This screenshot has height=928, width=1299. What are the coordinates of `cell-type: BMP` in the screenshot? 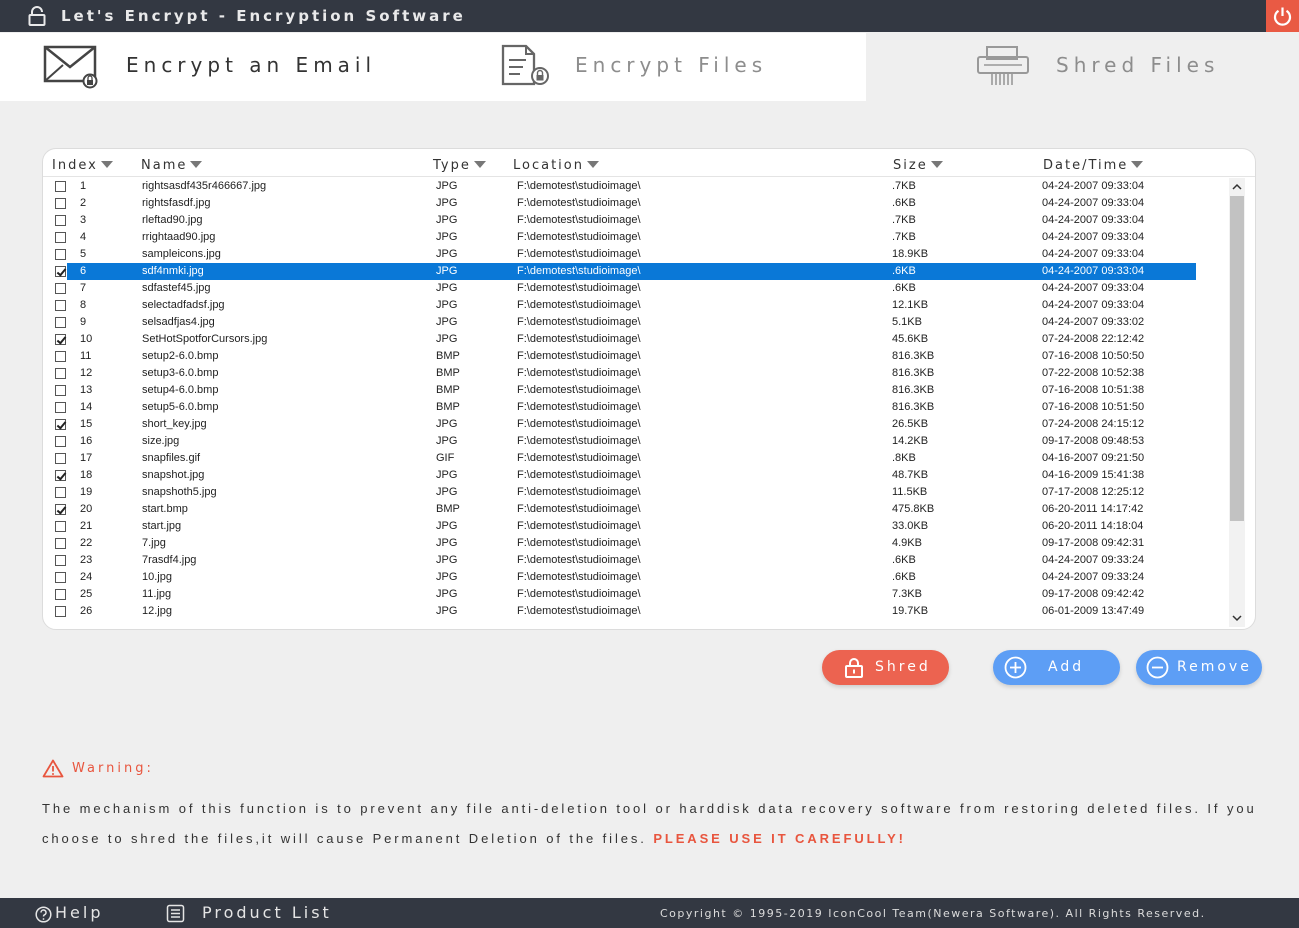 It's located at (448, 509).